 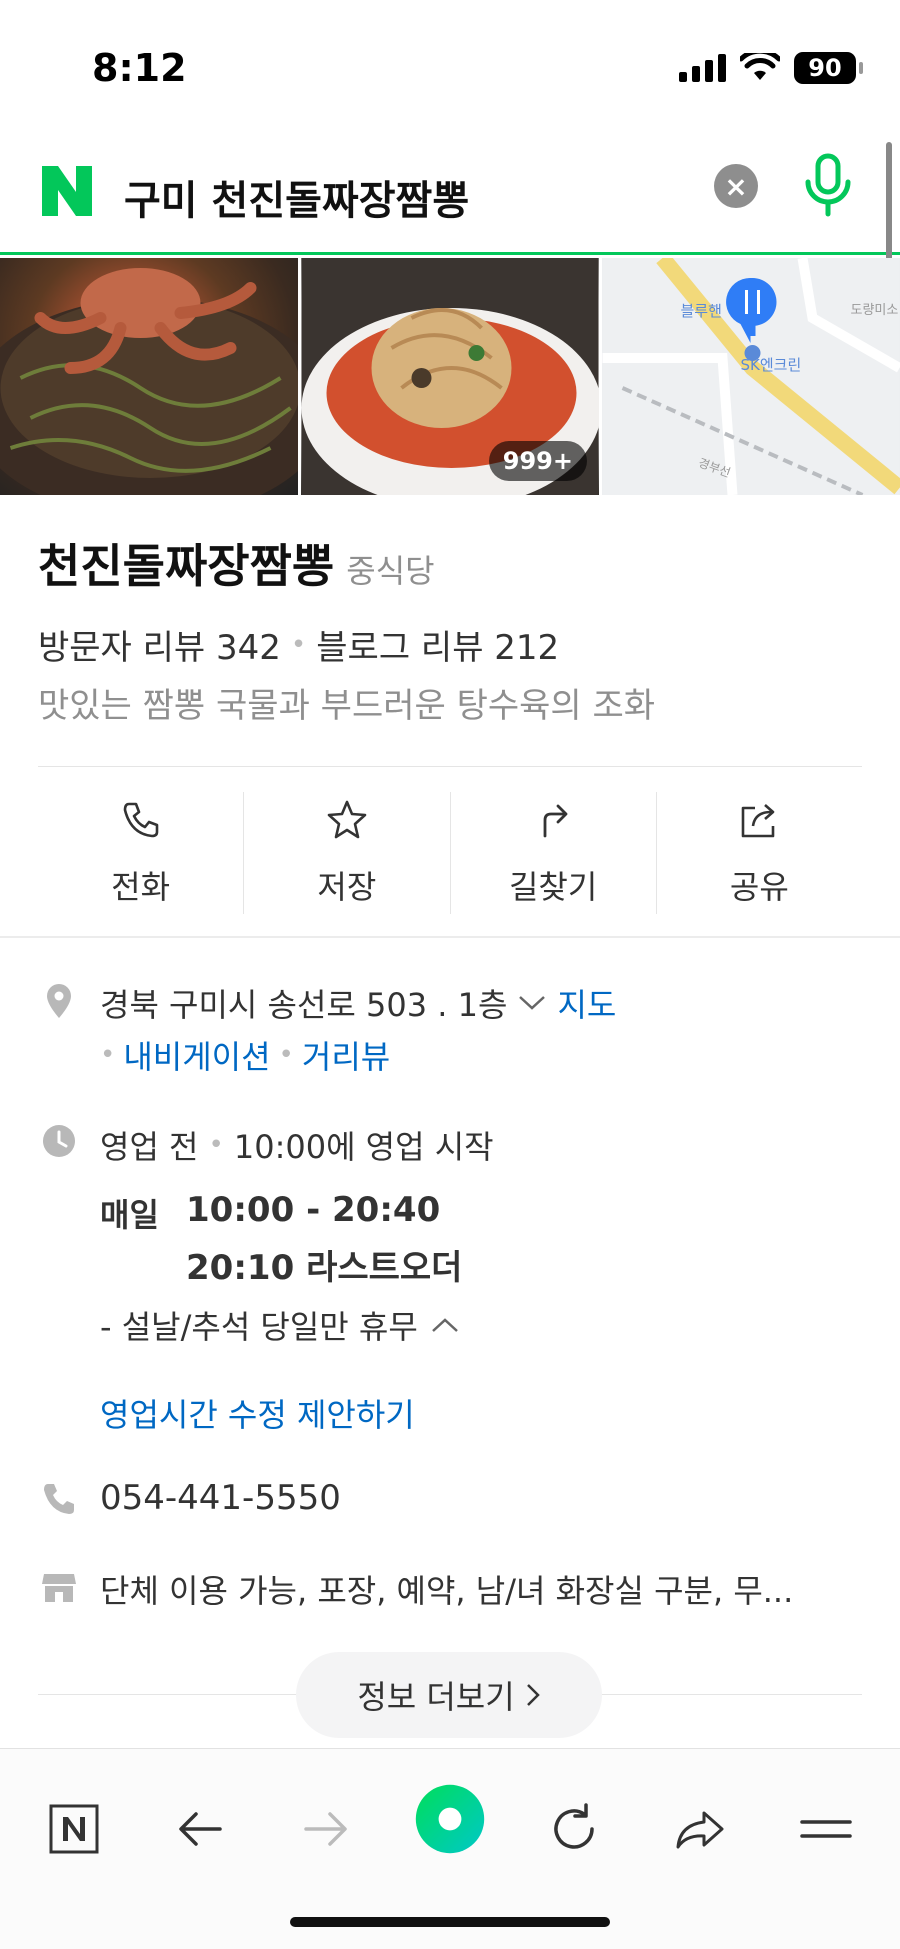 What do you see at coordinates (436, 1697) in the screenshot?
I see `more-info-label: 정보 더보기` at bounding box center [436, 1697].